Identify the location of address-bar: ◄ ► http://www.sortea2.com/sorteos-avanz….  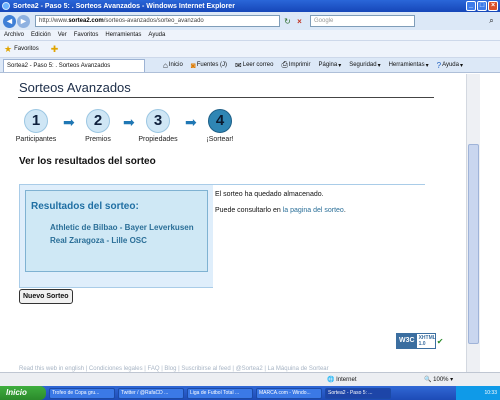
(250, 21).